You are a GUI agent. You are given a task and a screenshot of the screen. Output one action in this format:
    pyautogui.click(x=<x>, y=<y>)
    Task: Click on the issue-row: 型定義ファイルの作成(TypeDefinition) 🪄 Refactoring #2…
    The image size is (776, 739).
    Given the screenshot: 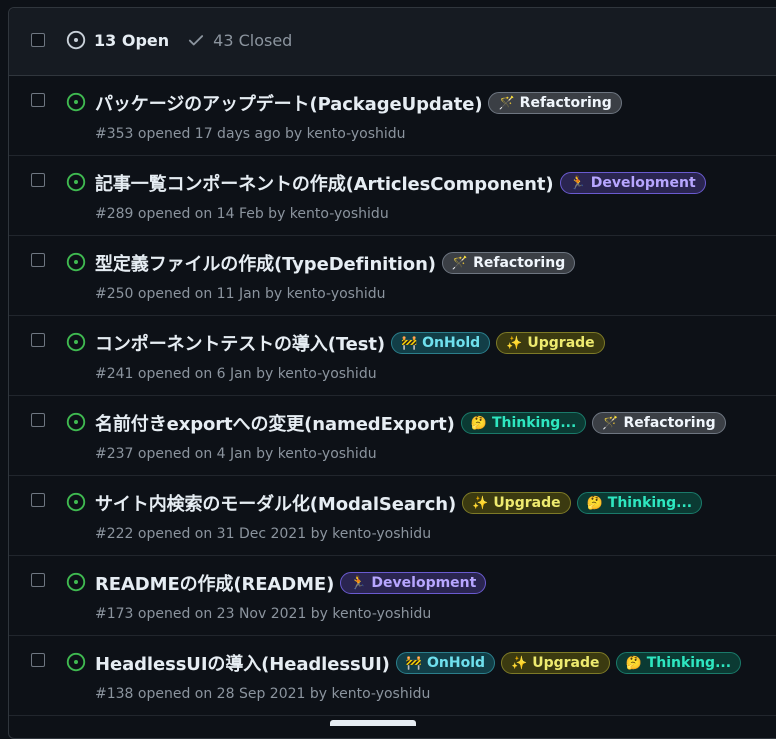 What is the action you would take?
    pyautogui.click(x=392, y=276)
    